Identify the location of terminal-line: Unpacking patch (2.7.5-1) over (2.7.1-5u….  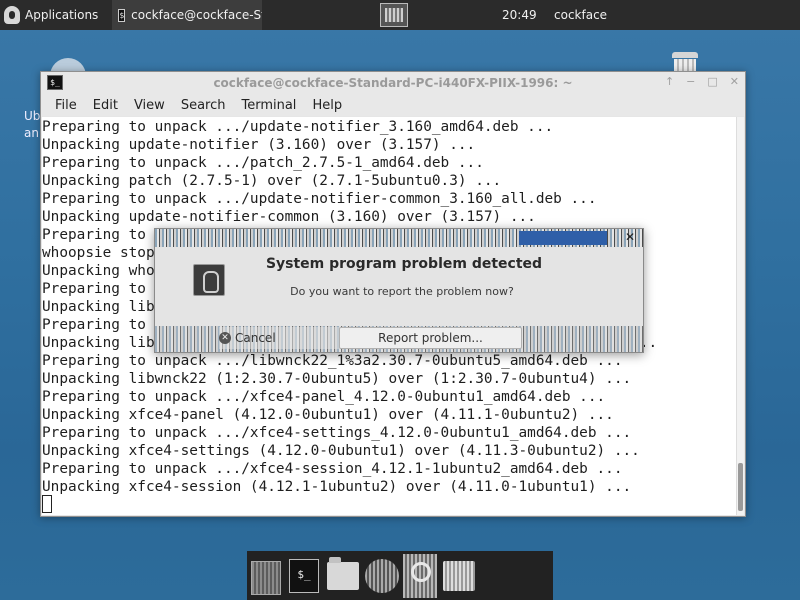
(272, 181).